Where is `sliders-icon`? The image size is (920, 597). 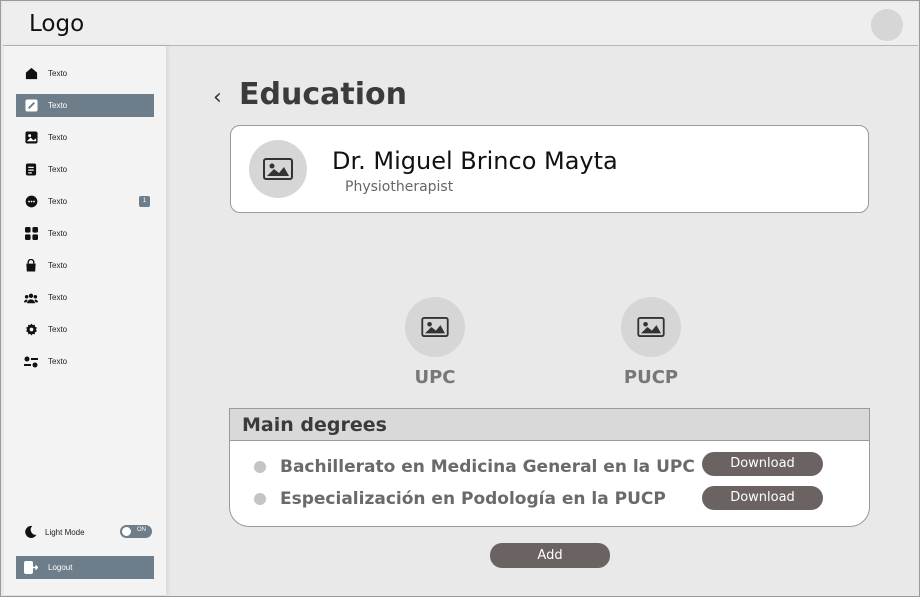
sliders-icon is located at coordinates (31, 362).